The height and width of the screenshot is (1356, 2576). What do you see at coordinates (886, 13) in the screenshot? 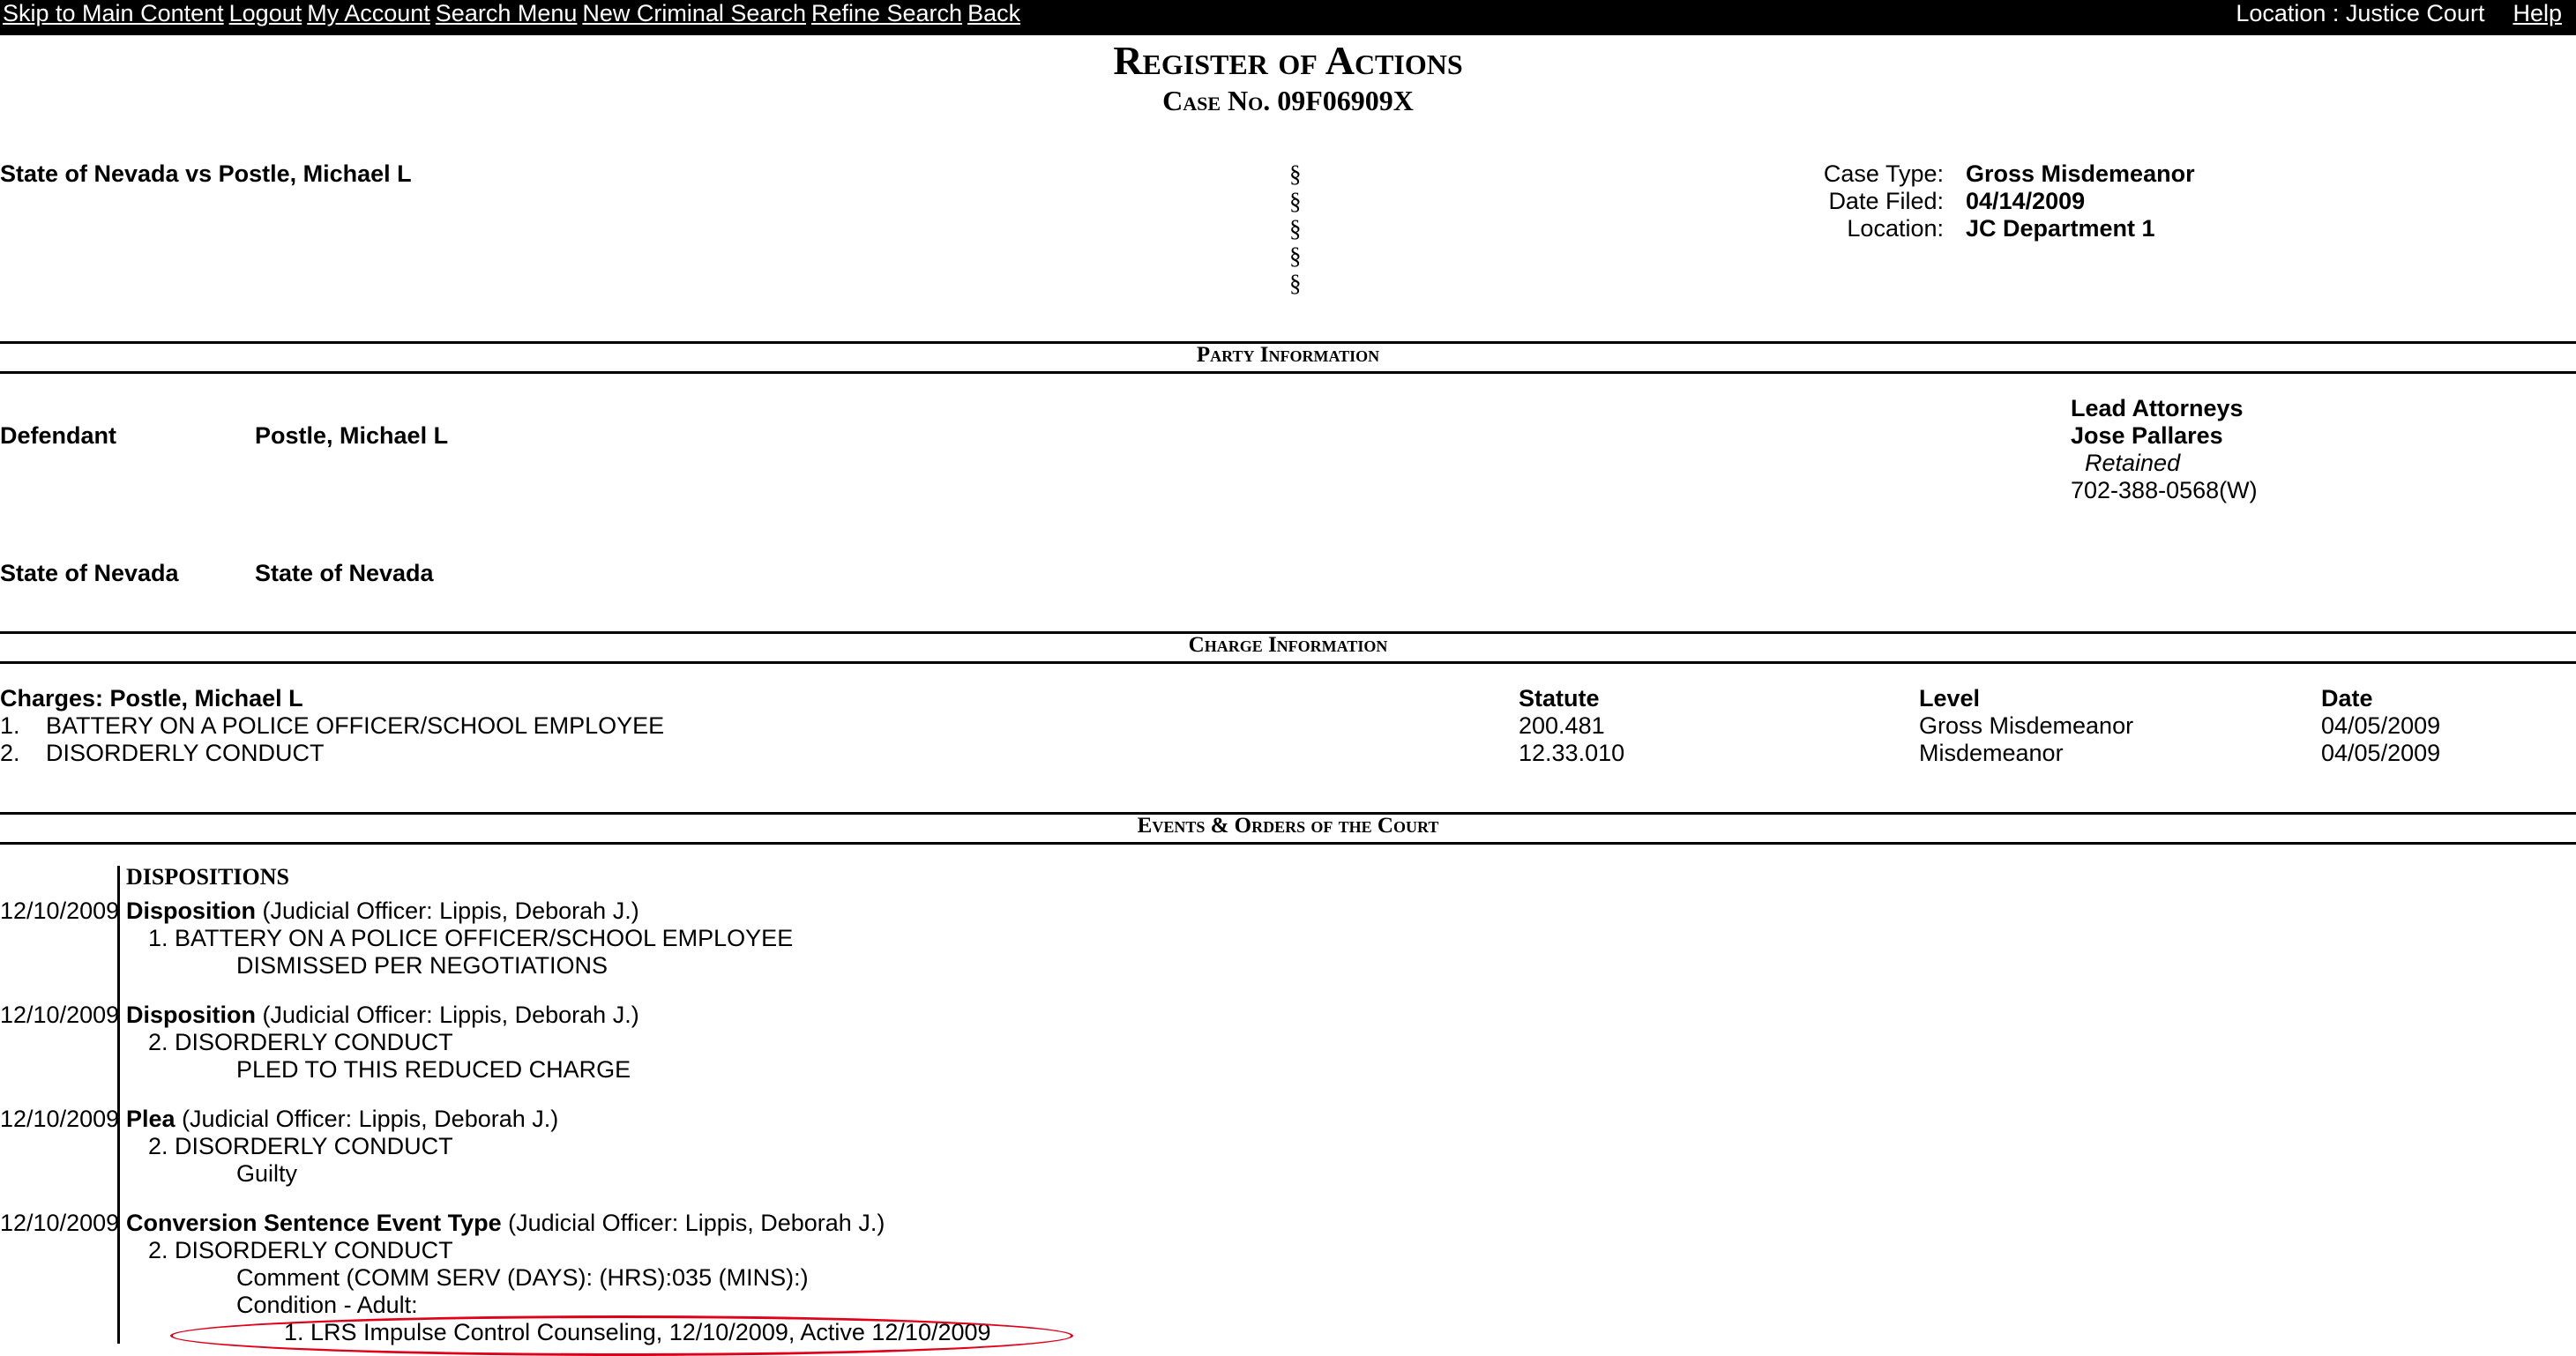
I see `refine-search-link: Refine Search` at bounding box center [886, 13].